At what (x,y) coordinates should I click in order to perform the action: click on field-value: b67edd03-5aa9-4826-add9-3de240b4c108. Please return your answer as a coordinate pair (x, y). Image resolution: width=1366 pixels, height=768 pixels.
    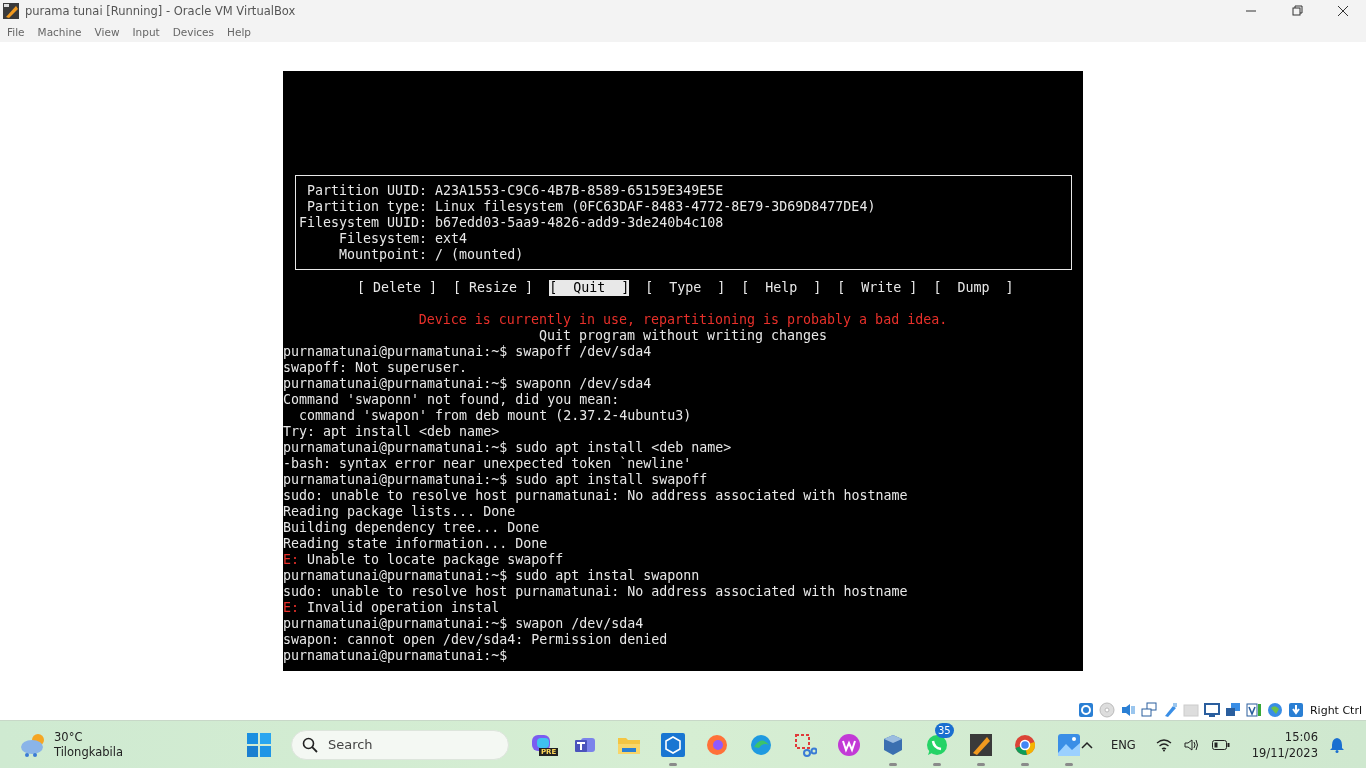
    Looking at the image, I should click on (580, 223).